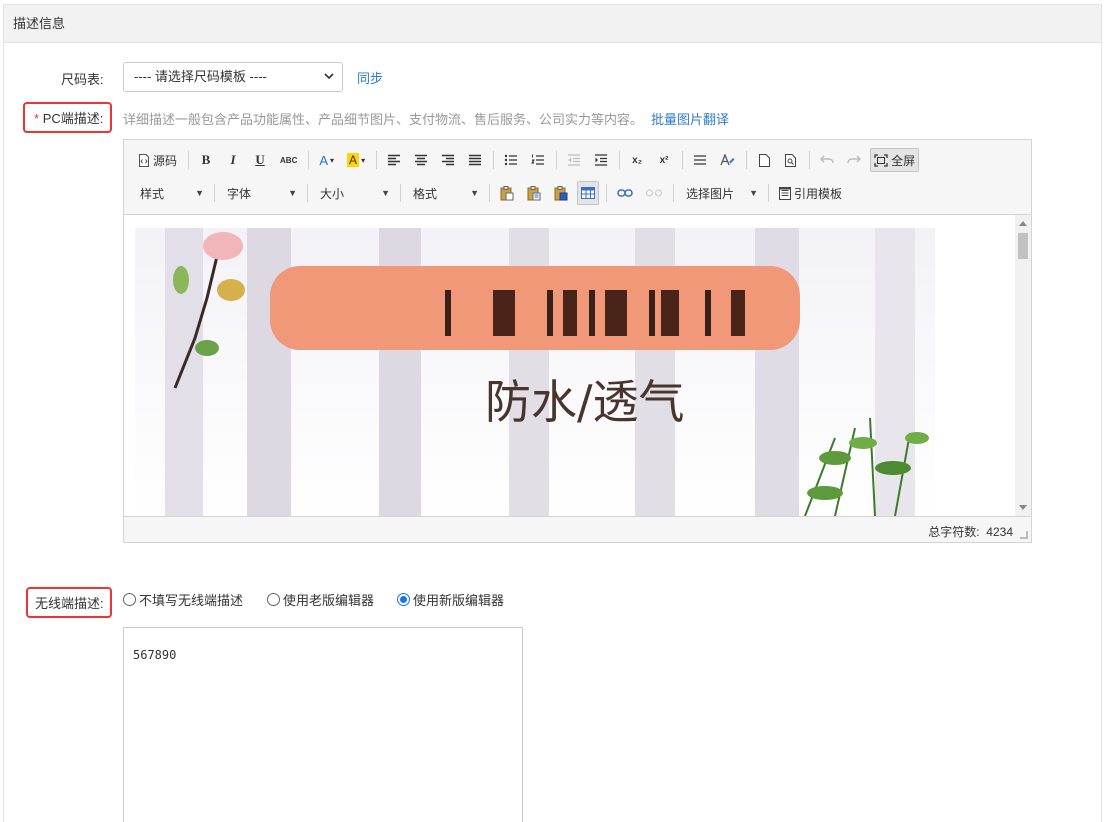 This screenshot has width=1106, height=822. Describe the element at coordinates (625, 193) in the screenshot. I see `link-button` at that location.